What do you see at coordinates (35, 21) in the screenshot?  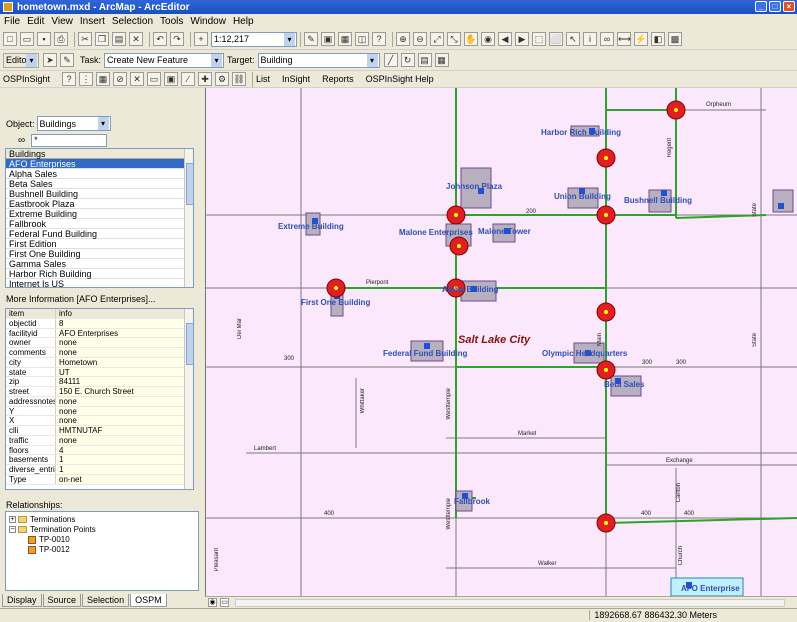 I see `menu-edit: Edit` at bounding box center [35, 21].